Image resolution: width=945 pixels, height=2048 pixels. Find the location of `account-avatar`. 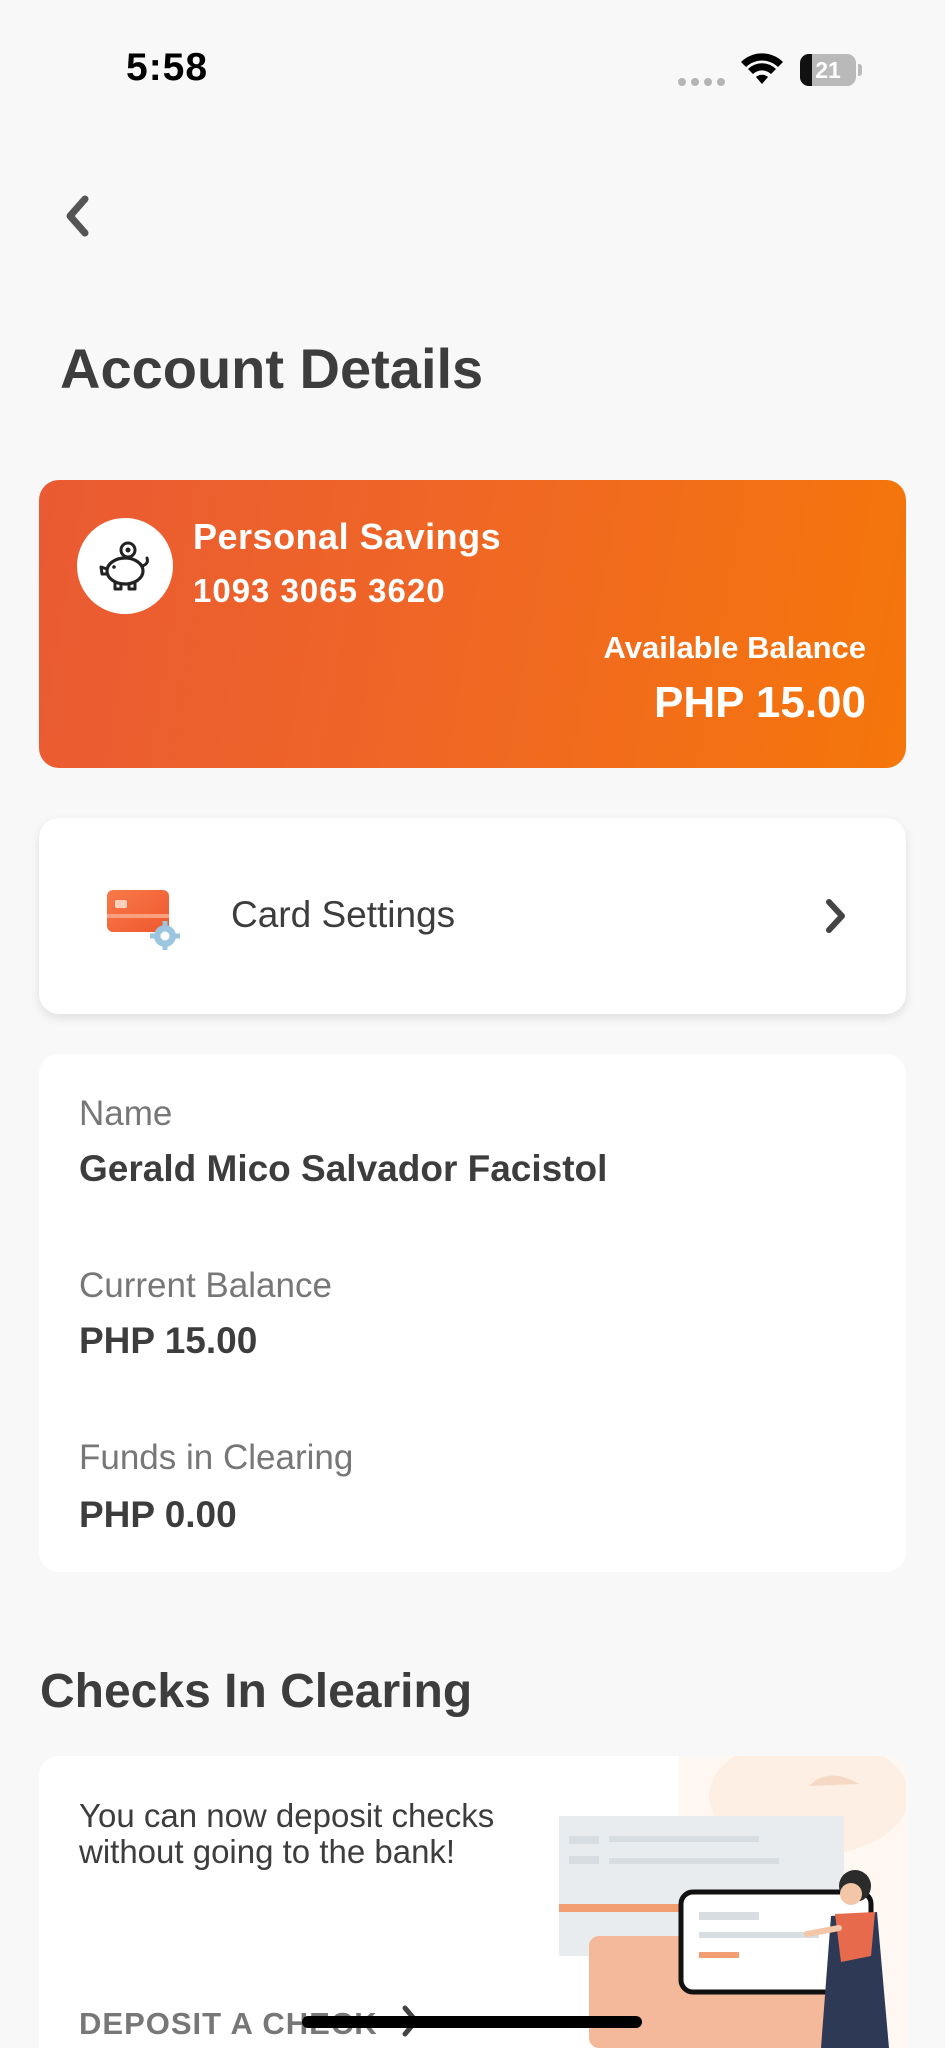

account-avatar is located at coordinates (125, 566).